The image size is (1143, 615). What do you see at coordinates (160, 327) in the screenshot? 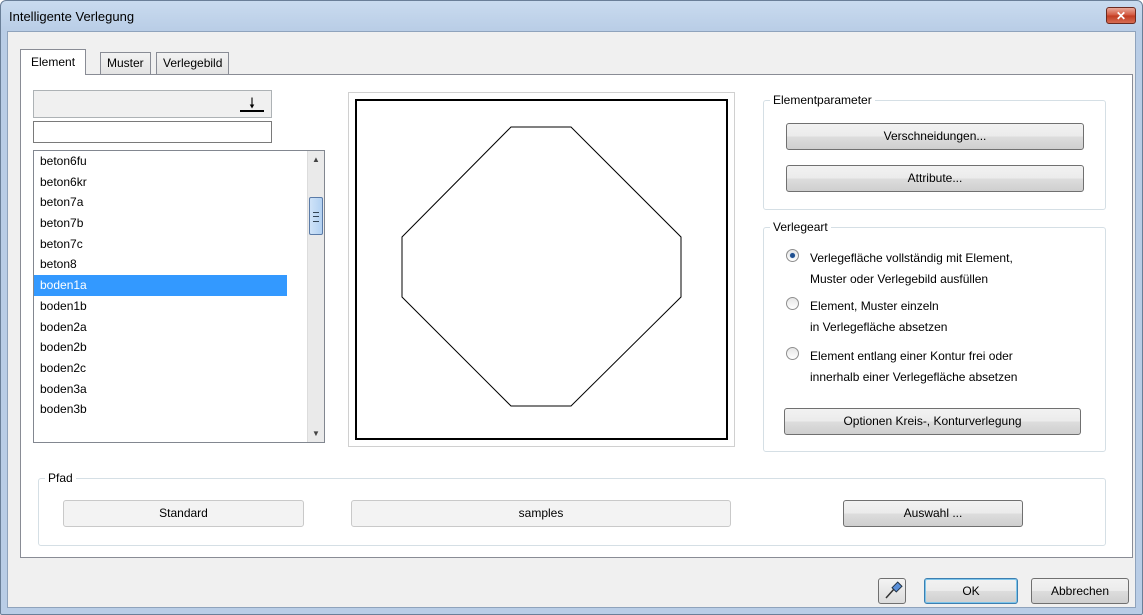
I see `list-item: boden2a` at bounding box center [160, 327].